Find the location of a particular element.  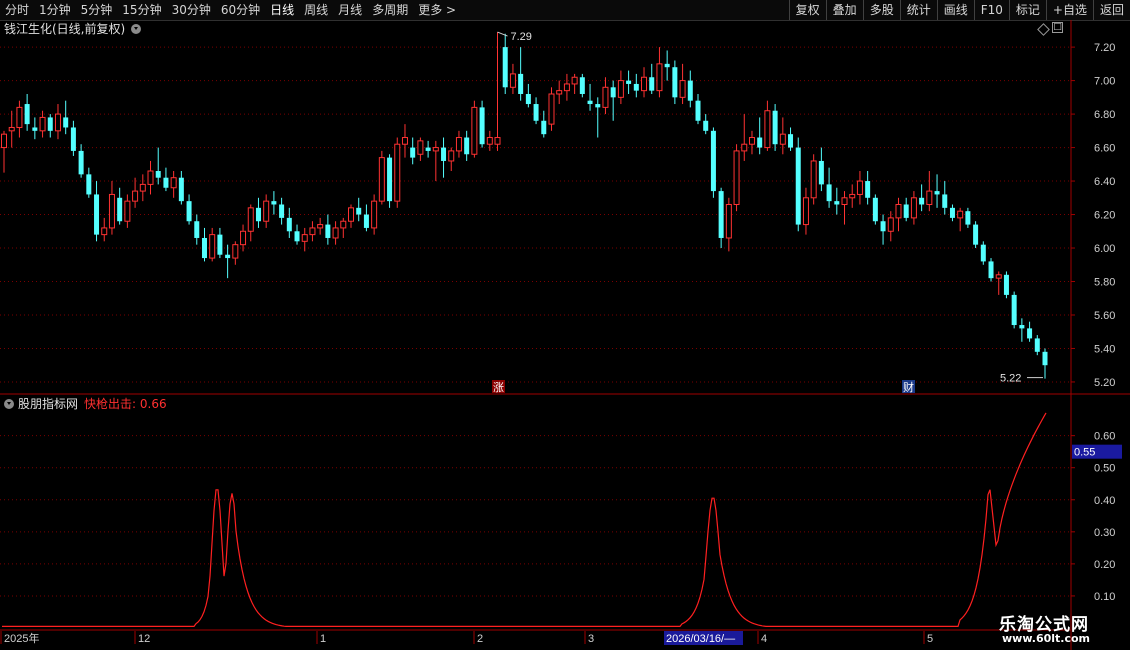

indicator-tick-label: 0.10 is located at coordinates (1104, 597).